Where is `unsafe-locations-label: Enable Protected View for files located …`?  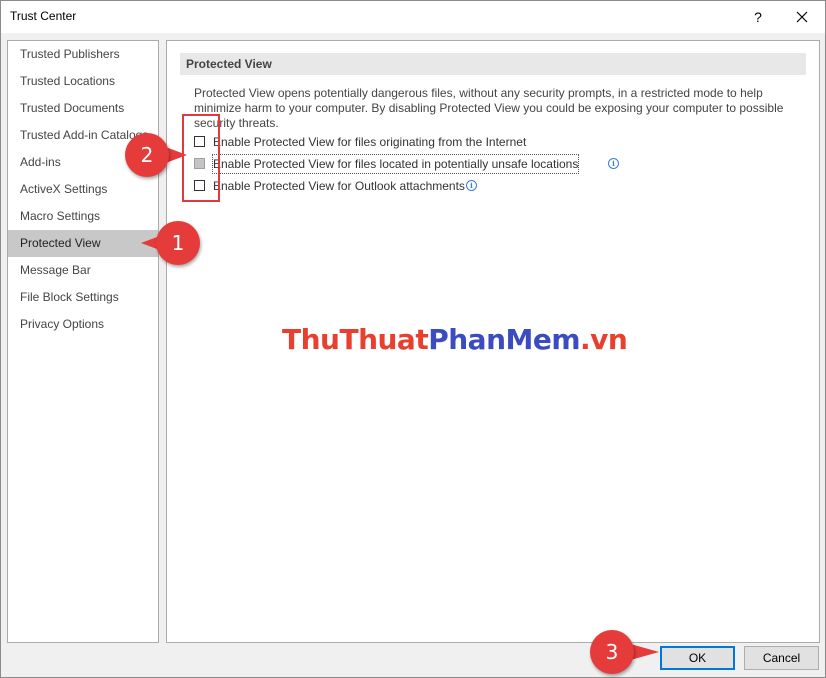
unsafe-locations-label: Enable Protected View for files located … is located at coordinates (395, 164).